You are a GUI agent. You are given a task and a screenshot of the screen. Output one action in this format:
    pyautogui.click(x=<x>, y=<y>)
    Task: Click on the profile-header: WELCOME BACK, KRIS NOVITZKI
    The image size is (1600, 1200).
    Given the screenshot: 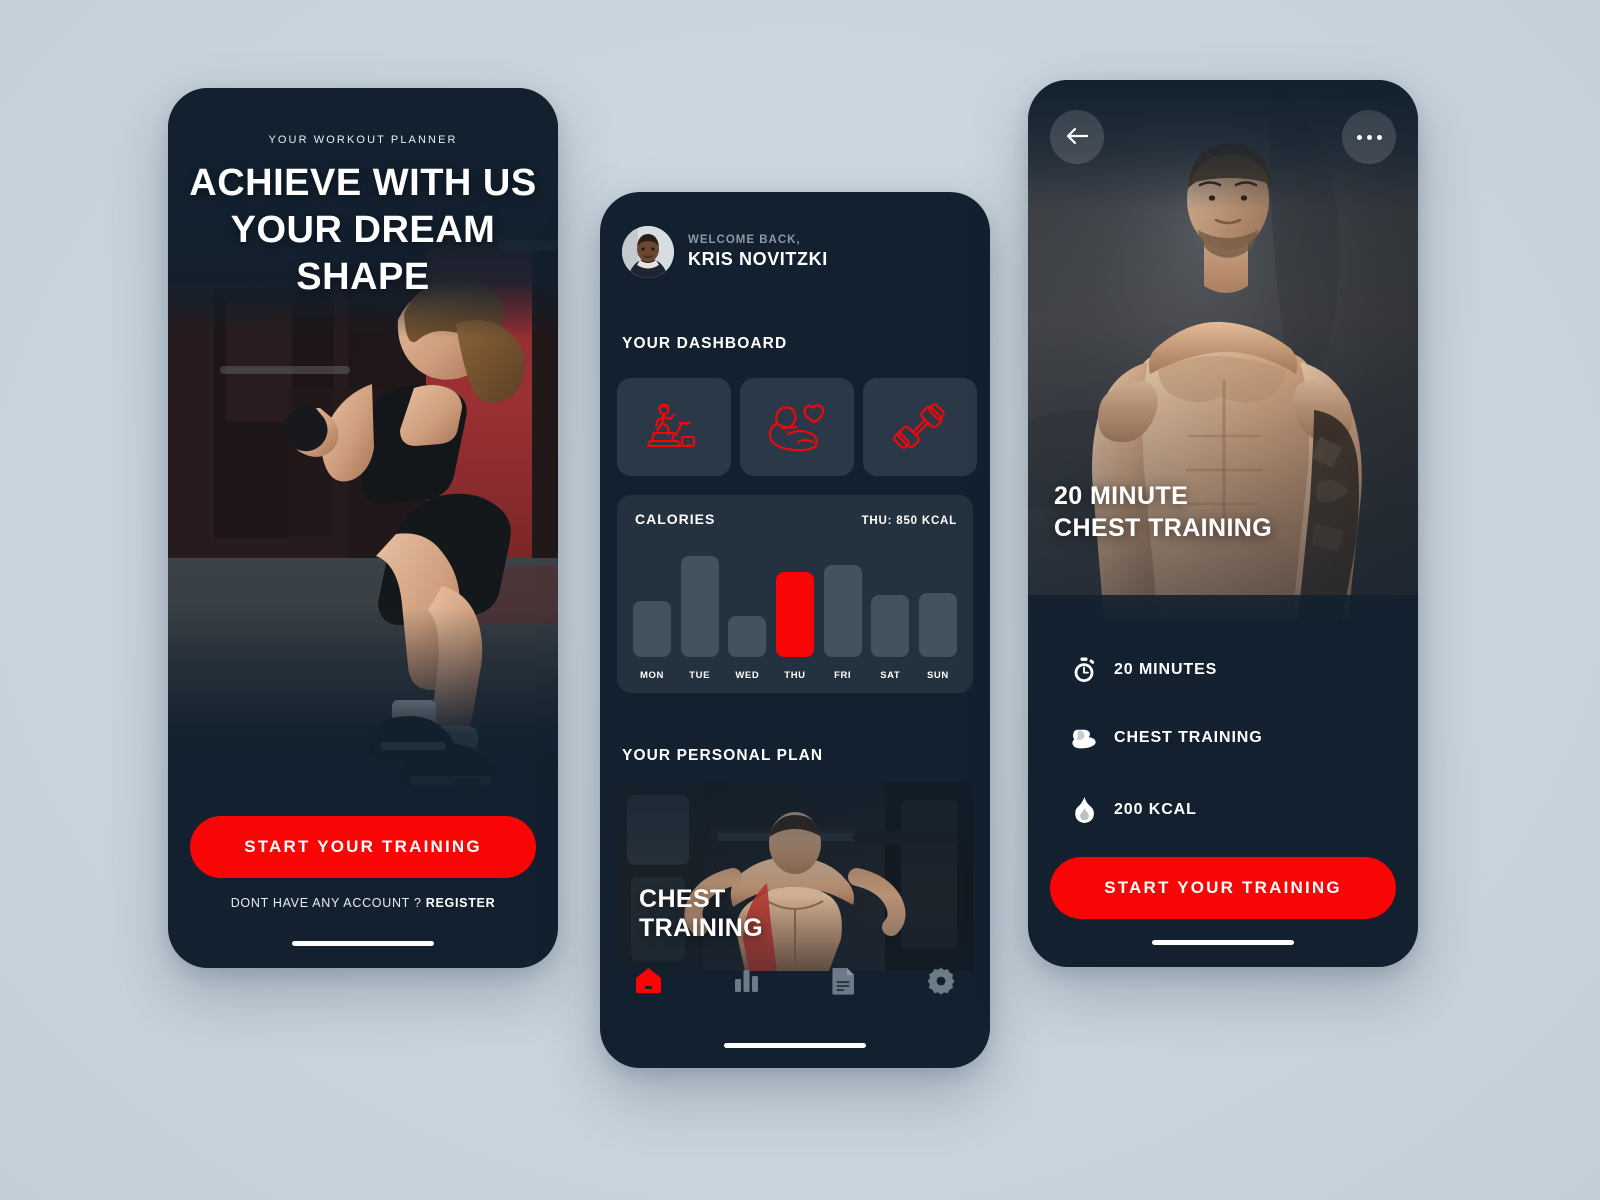 What is the action you would take?
    pyautogui.click(x=725, y=252)
    